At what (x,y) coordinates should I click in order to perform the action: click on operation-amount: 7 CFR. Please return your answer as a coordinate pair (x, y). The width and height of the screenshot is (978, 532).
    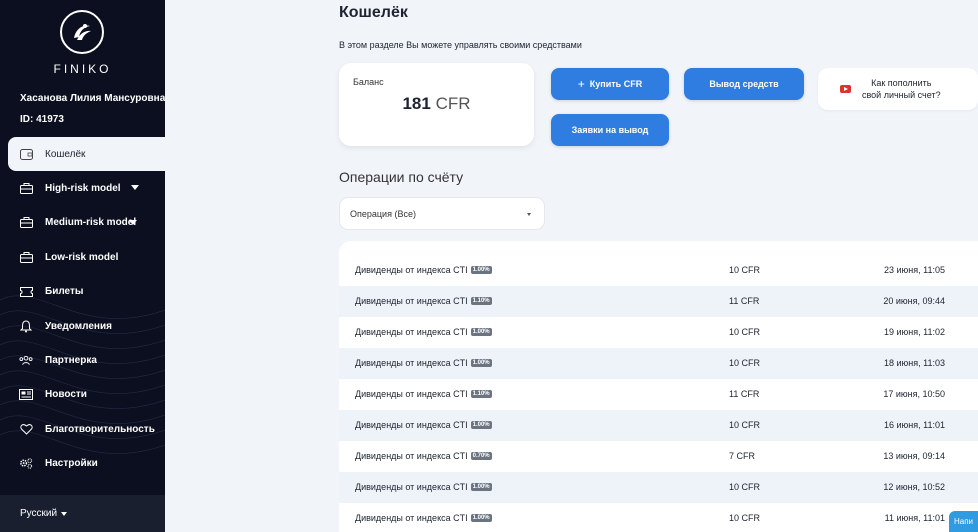
    Looking at the image, I should click on (742, 456).